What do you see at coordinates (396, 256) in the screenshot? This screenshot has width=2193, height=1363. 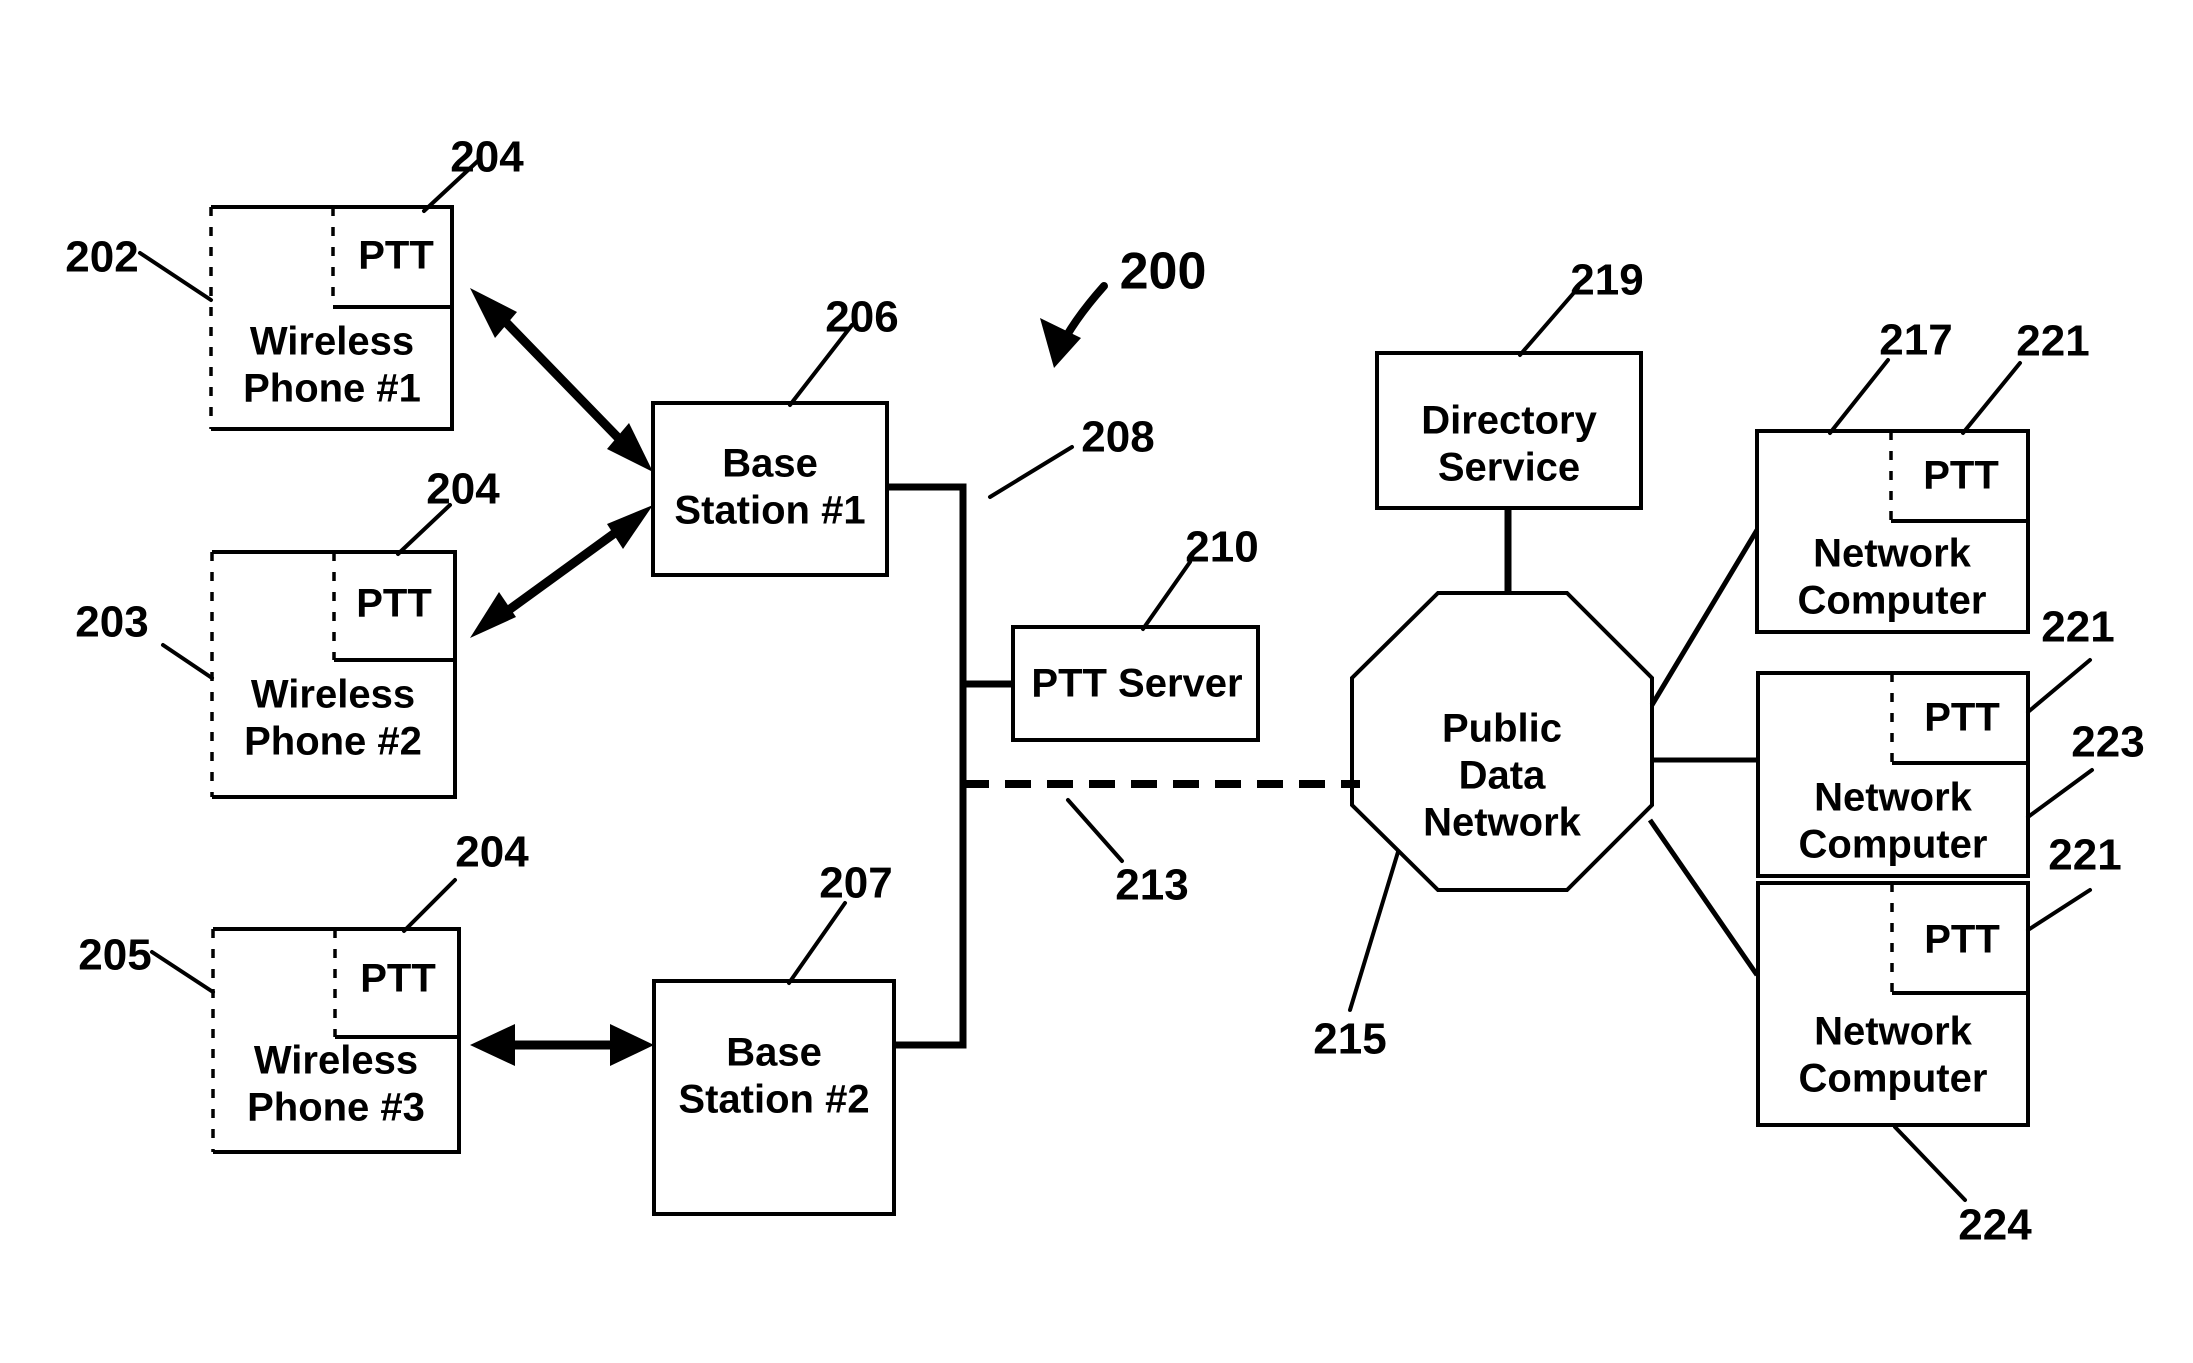 I see `ptt-label-phone-1: PTT` at bounding box center [396, 256].